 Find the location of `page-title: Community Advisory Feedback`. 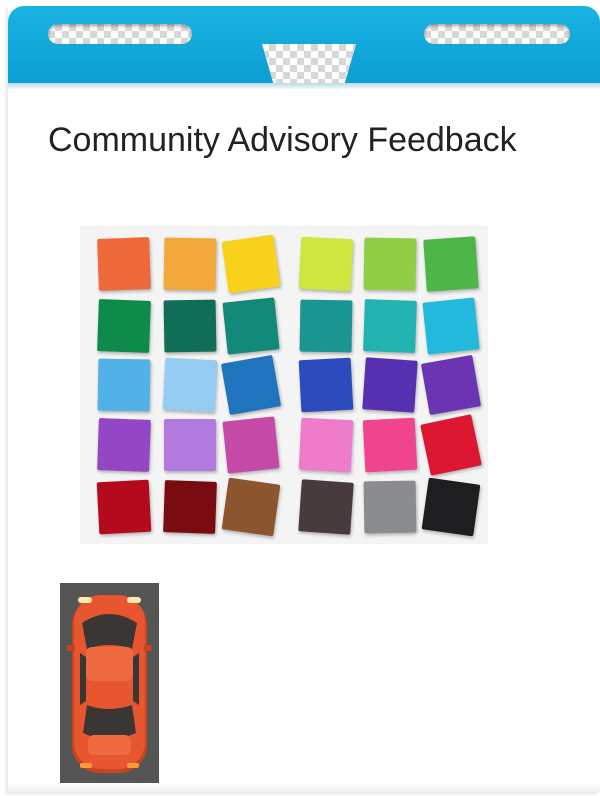

page-title: Community Advisory Feedback is located at coordinates (282, 140).